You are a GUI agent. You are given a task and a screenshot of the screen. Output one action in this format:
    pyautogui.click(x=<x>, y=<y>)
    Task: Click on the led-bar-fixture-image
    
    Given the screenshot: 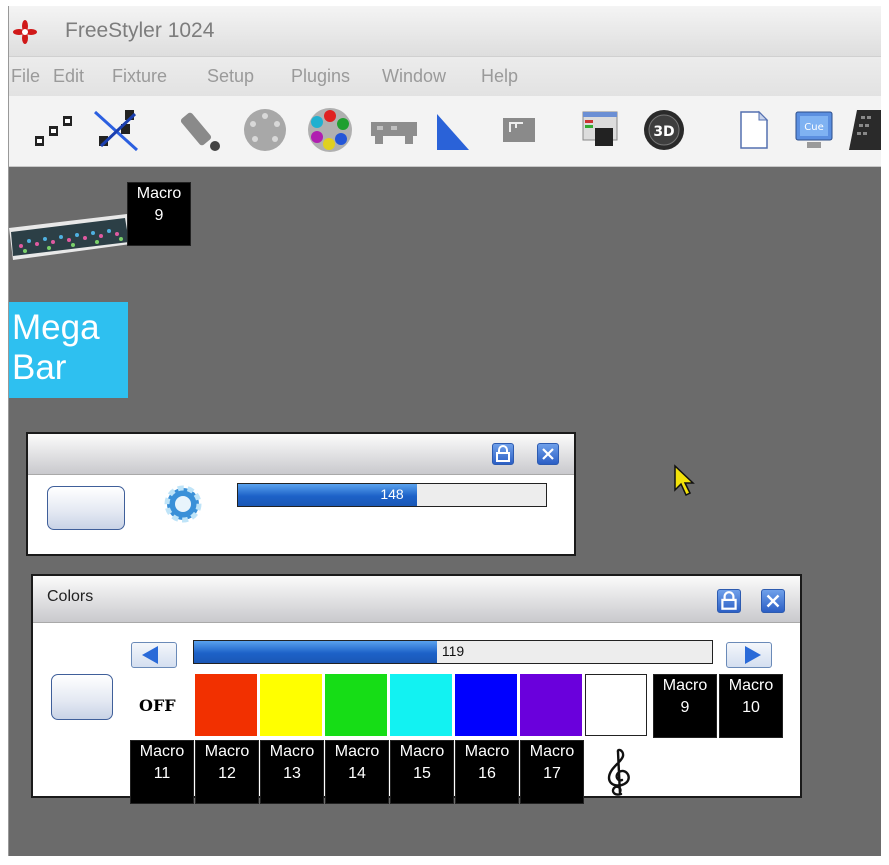 What is the action you would take?
    pyautogui.click(x=70, y=240)
    